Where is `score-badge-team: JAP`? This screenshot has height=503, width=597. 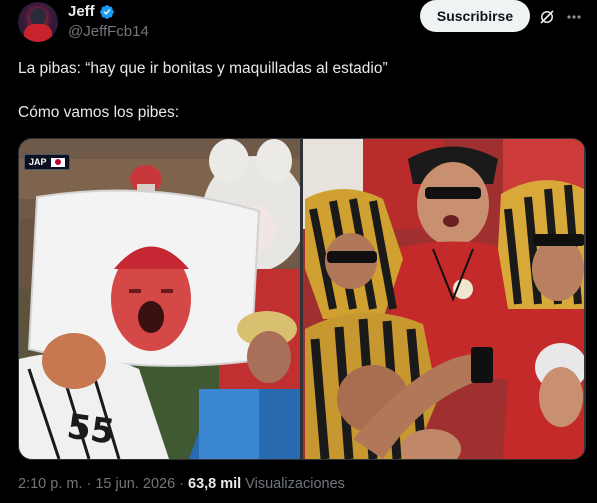 score-badge-team: JAP is located at coordinates (38, 162).